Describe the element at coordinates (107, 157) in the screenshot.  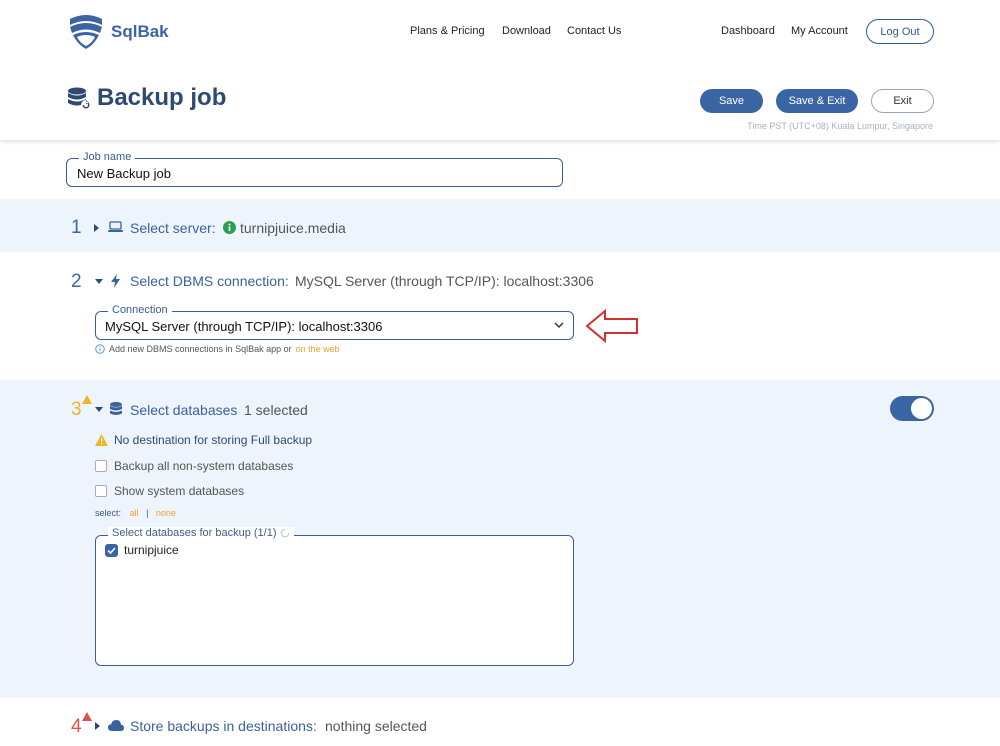
I see `job-name-legend: Job name` at that location.